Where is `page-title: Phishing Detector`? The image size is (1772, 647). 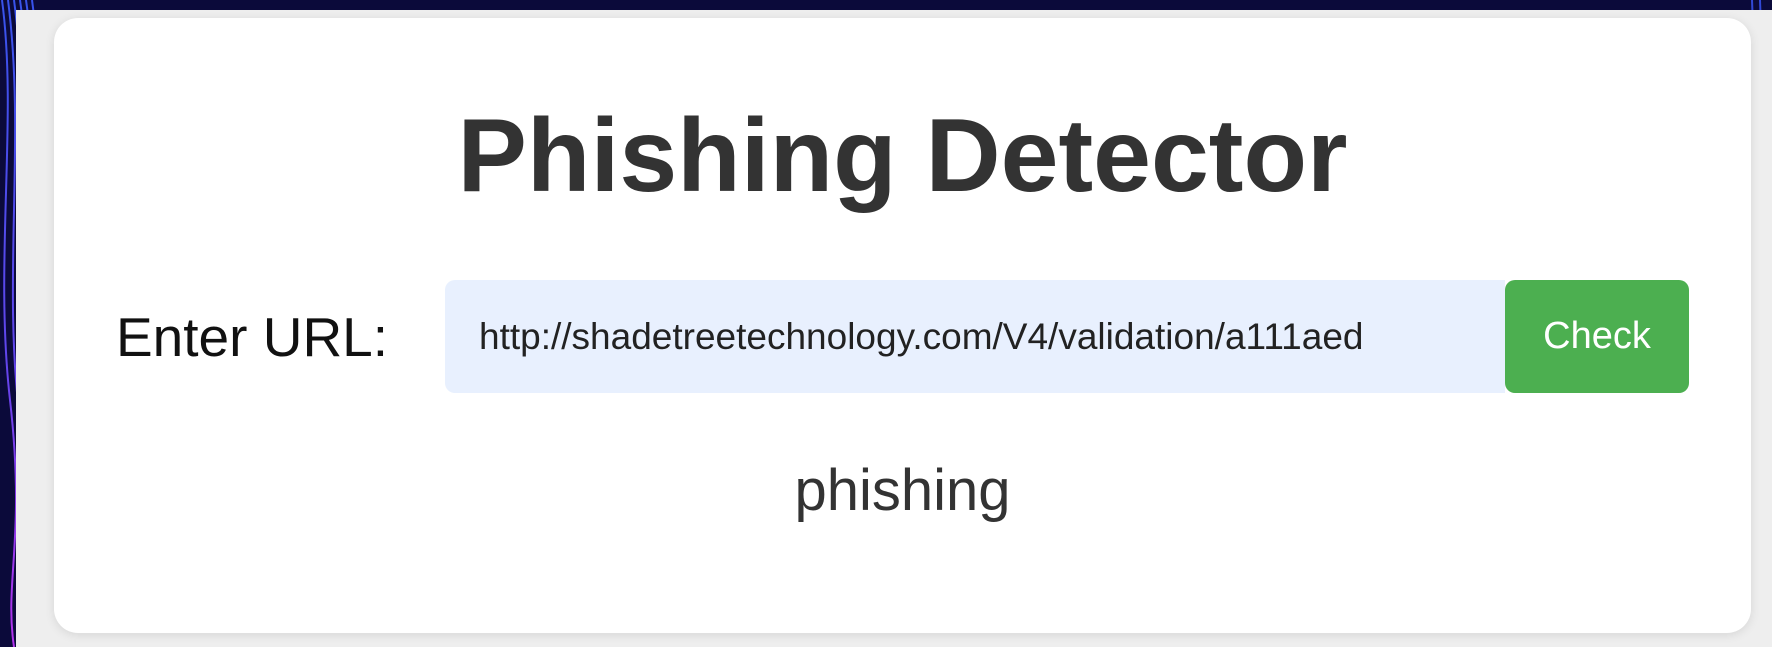 page-title: Phishing Detector is located at coordinates (902, 156).